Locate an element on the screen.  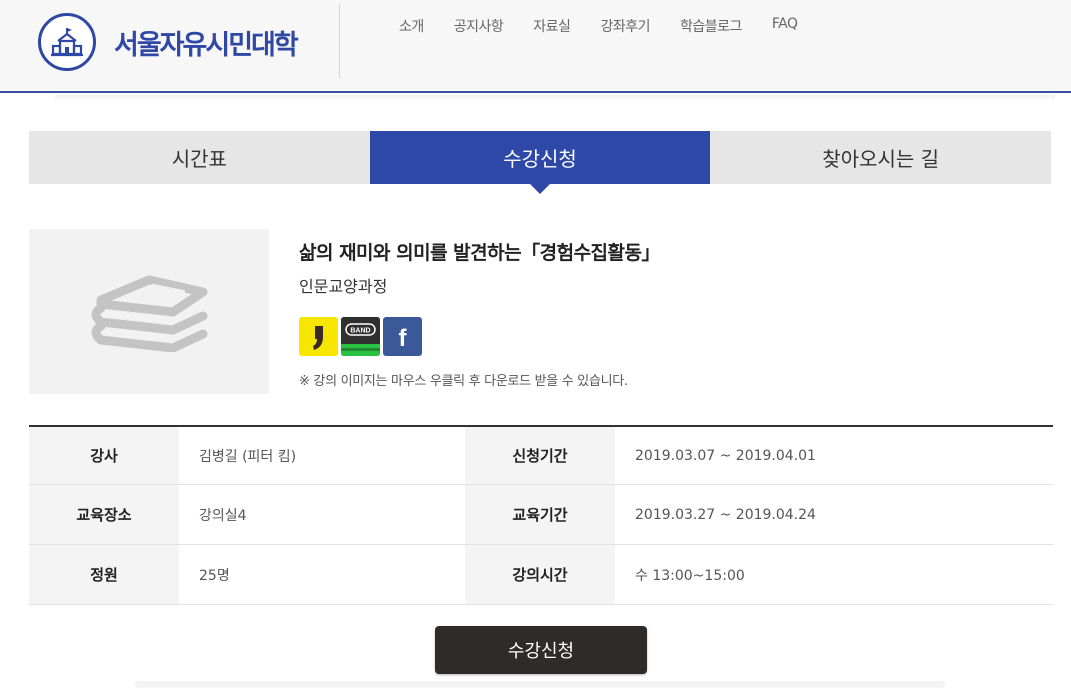
register-button: 수강신청 is located at coordinates (541, 650).